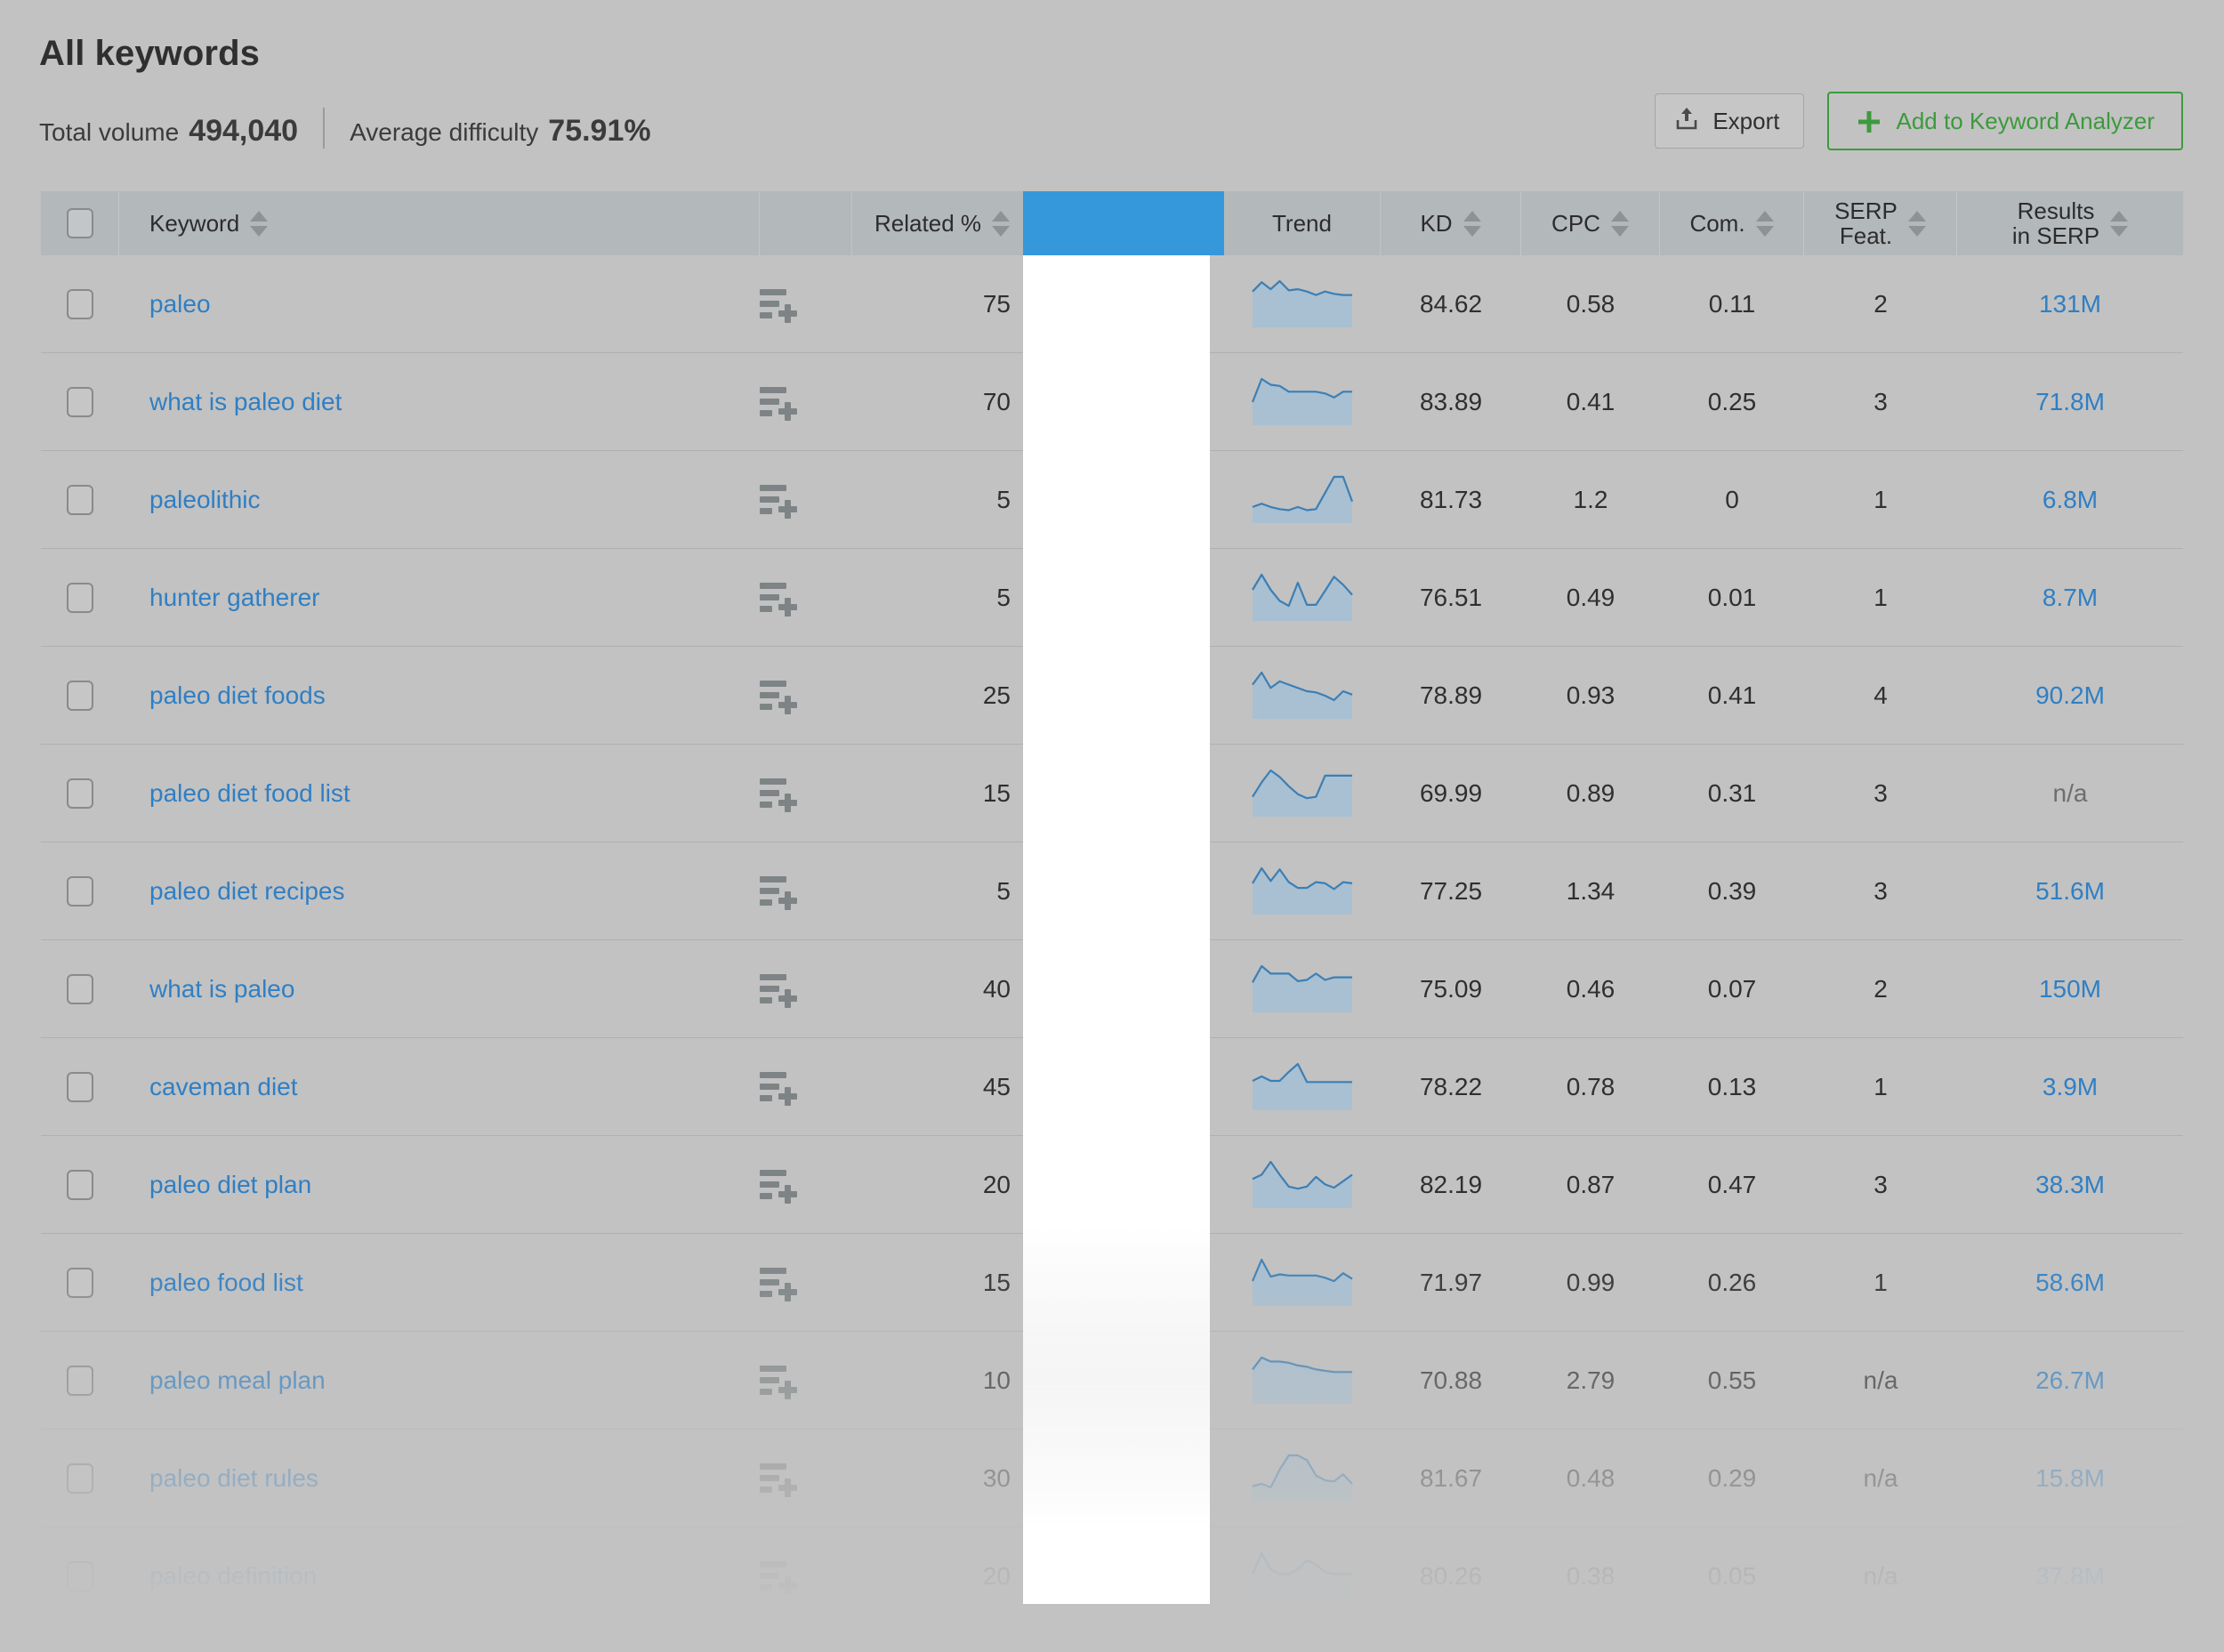 This screenshot has width=2224, height=1652. What do you see at coordinates (1591, 304) in the screenshot?
I see `cpc-cell: 0.58` at bounding box center [1591, 304].